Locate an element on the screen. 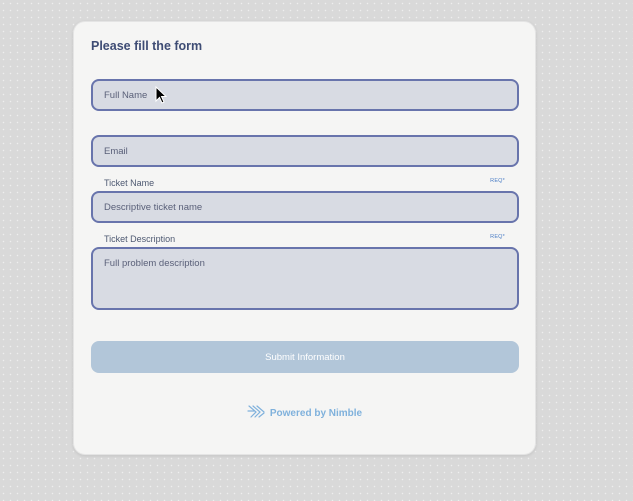  ticket-name-input is located at coordinates (305, 207).